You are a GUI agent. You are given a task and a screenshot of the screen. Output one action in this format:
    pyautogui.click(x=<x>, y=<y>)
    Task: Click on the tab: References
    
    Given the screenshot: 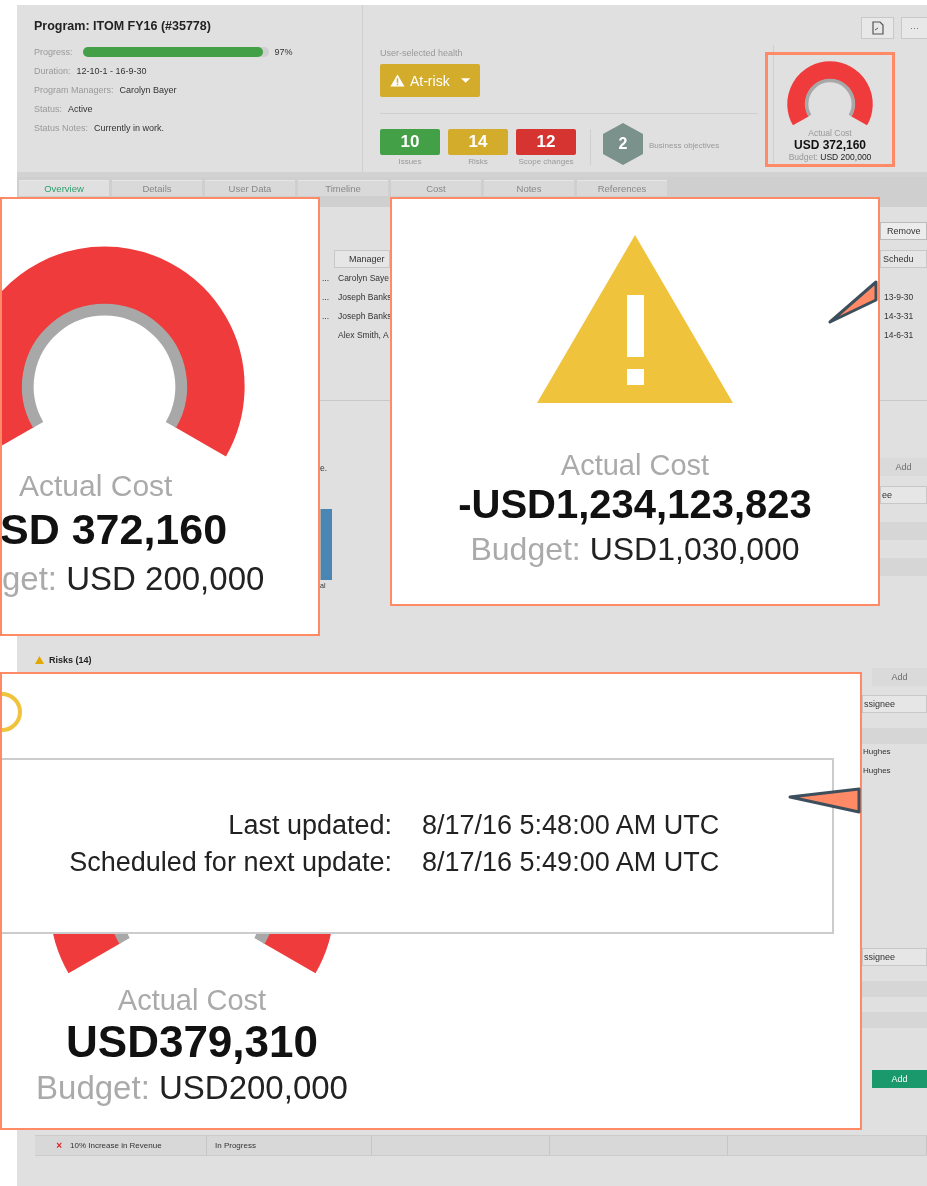 What is the action you would take?
    pyautogui.click(x=622, y=188)
    